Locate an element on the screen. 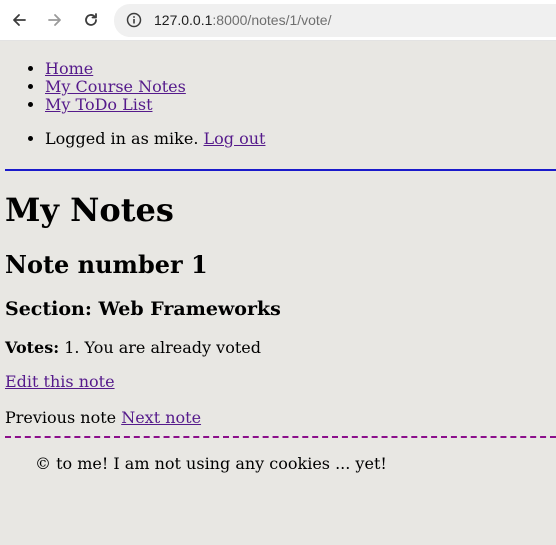 The width and height of the screenshot is (556, 545). reload-button is located at coordinates (91, 20).